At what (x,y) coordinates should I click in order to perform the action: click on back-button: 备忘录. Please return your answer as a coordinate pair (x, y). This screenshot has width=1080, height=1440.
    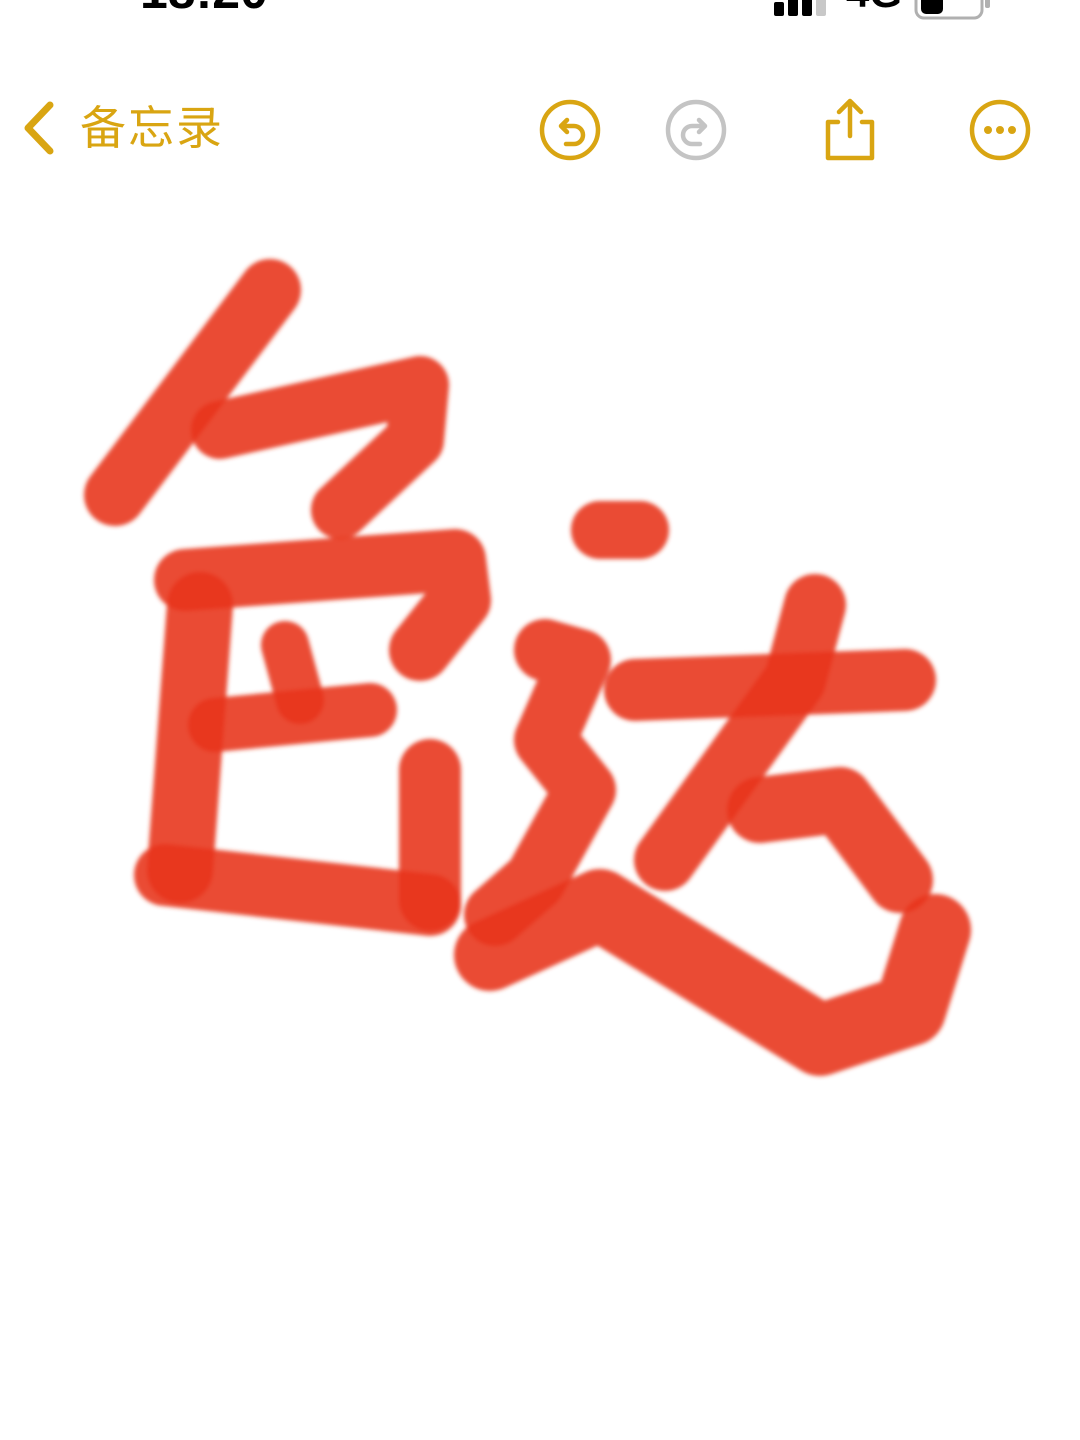
    Looking at the image, I should click on (122, 128).